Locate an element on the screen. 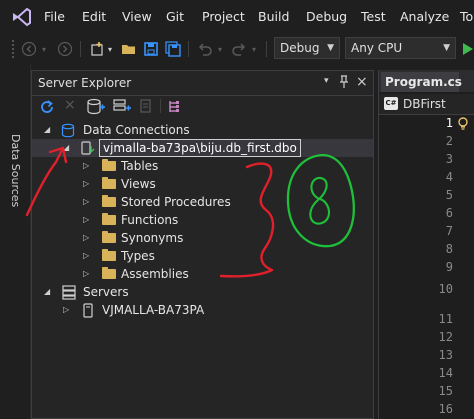 This screenshot has height=419, width=474. line-number: 13 is located at coordinates (445, 355).